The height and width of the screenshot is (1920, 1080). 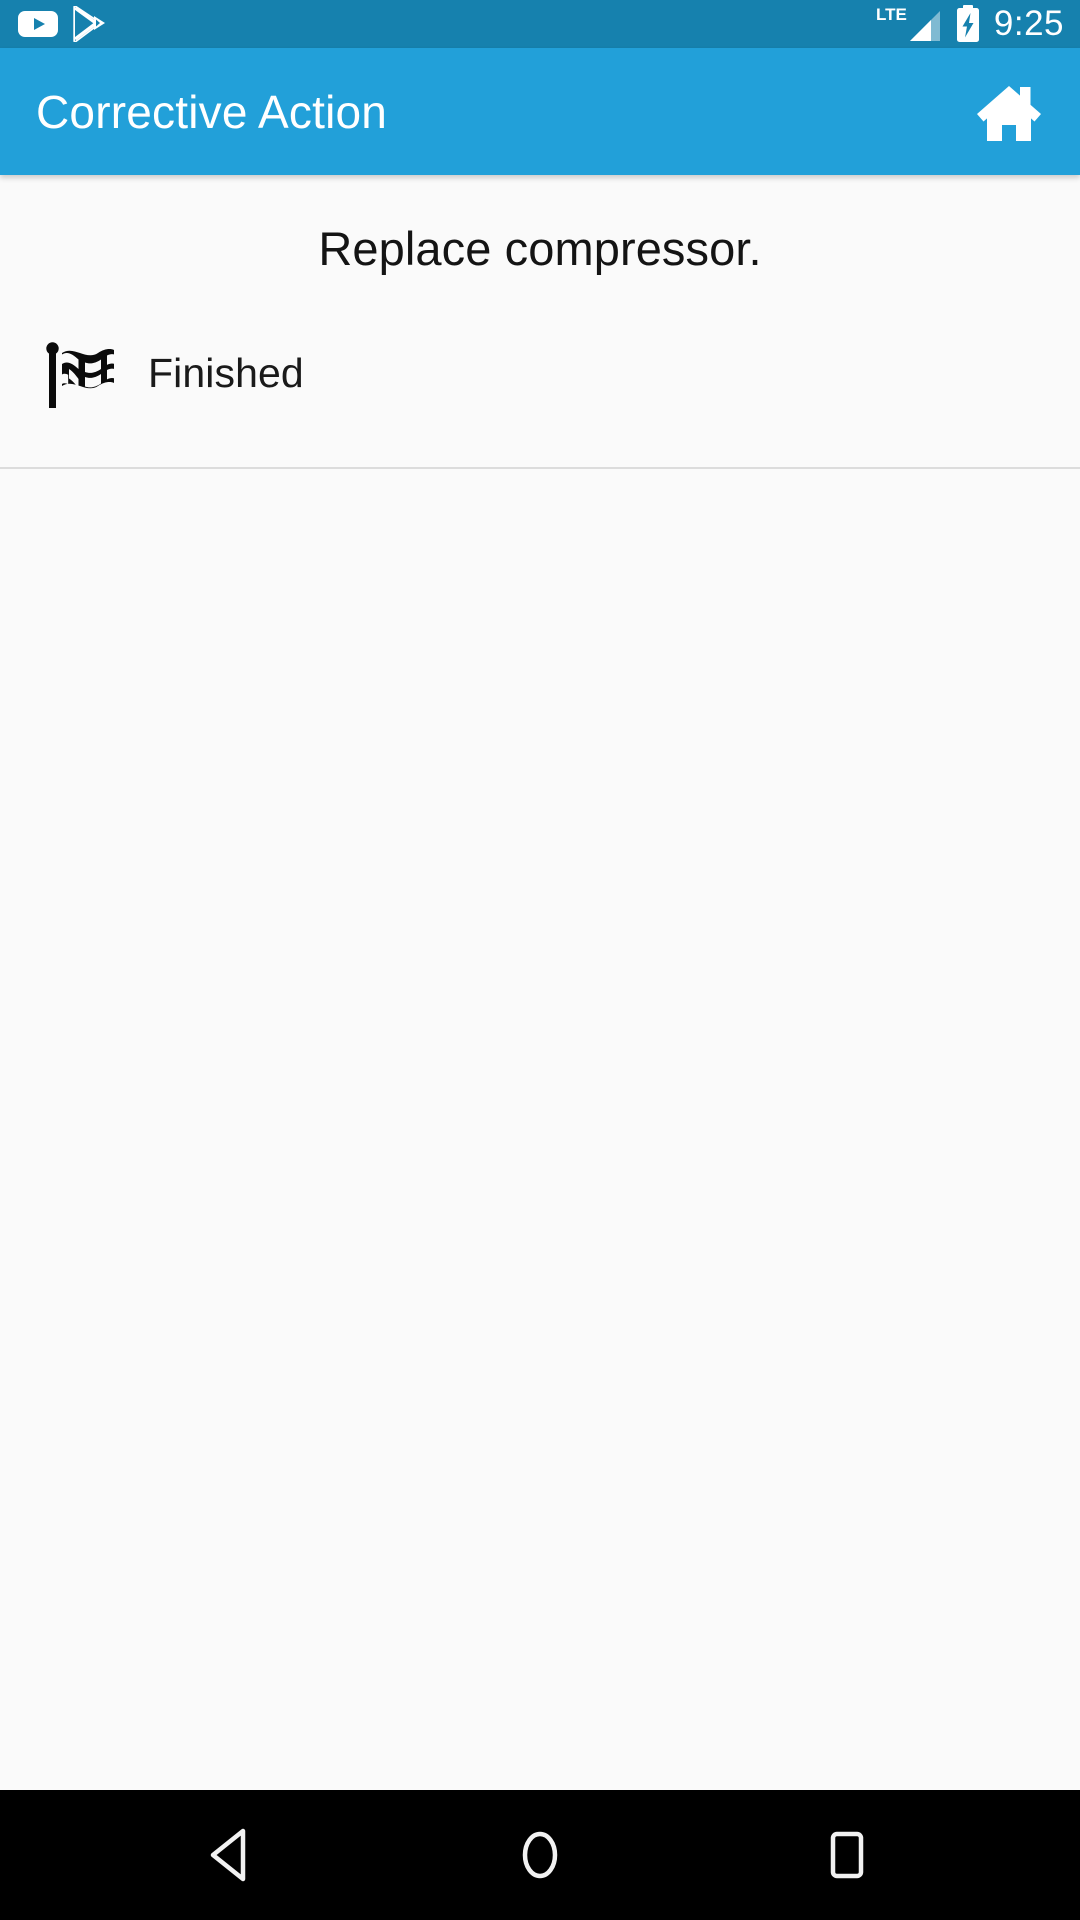 I want to click on lte-signal-icon: LTE, so click(x=909, y=24).